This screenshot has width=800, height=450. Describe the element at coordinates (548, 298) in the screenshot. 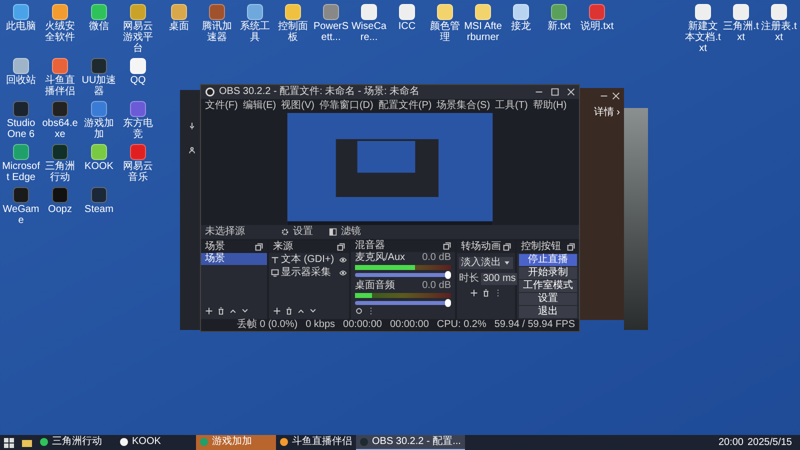

I see `control-button: 设置` at that location.